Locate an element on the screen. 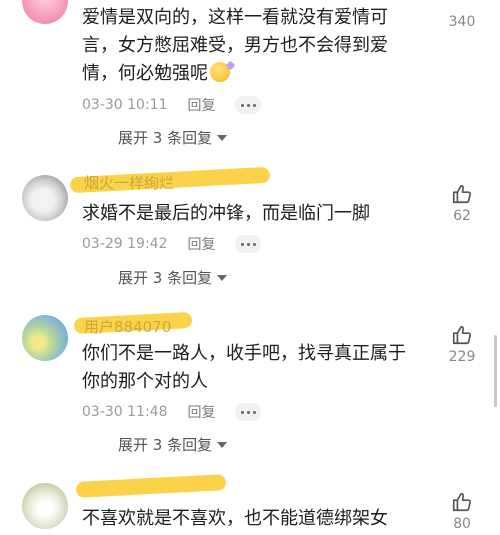 The height and width of the screenshot is (535, 500). comment-text: 不喜欢就是不喜欢，也不能道德绑架女 is located at coordinates (262, 519).